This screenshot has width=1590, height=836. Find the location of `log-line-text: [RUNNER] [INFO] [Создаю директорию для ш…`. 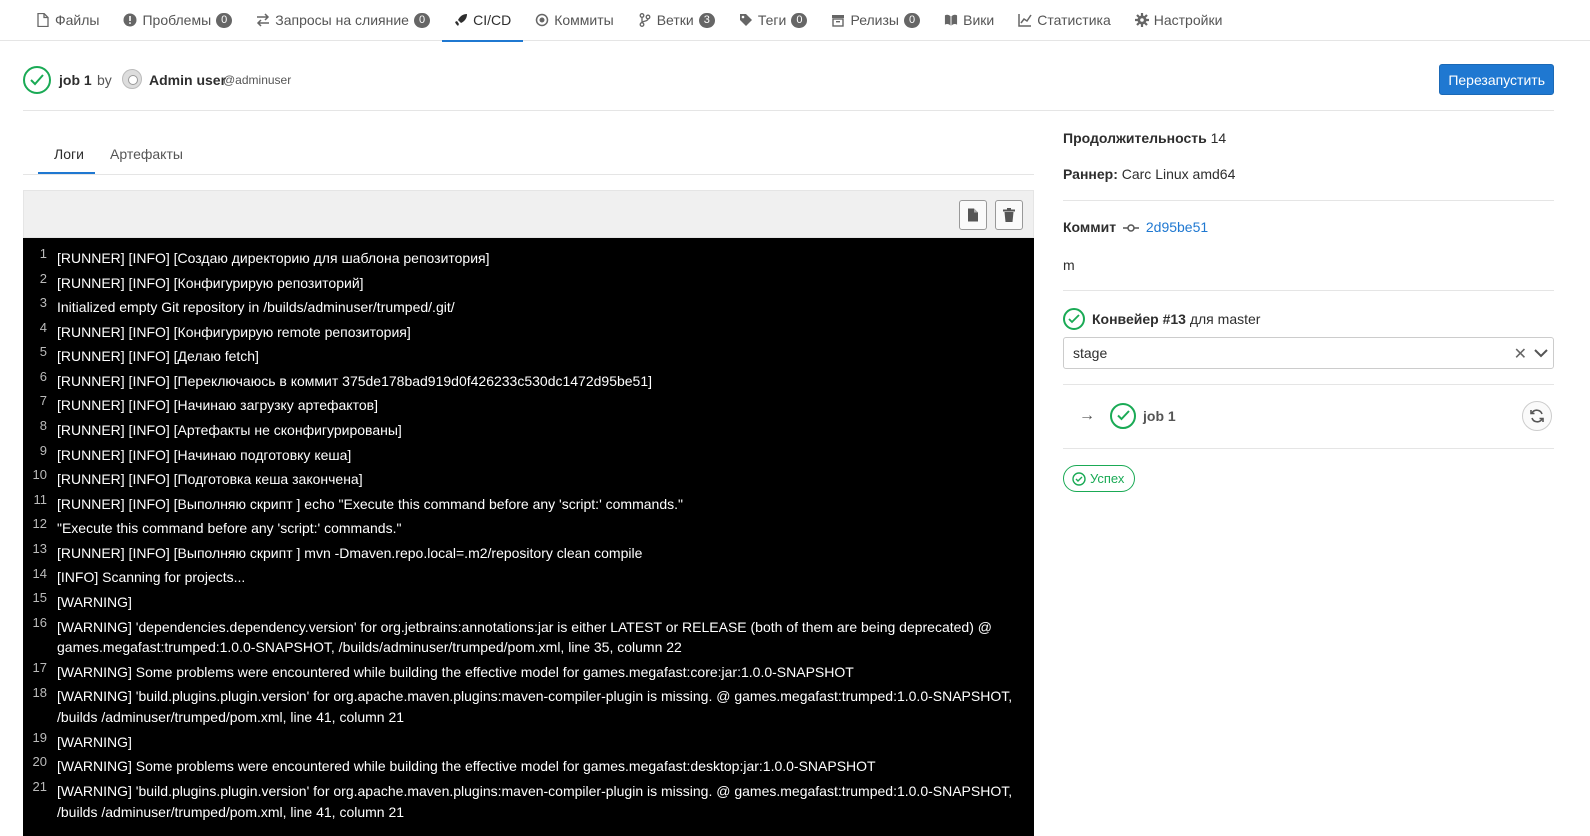

log-line-text: [RUNNER] [INFO] [Создаю директорию для ш… is located at coordinates (273, 257).